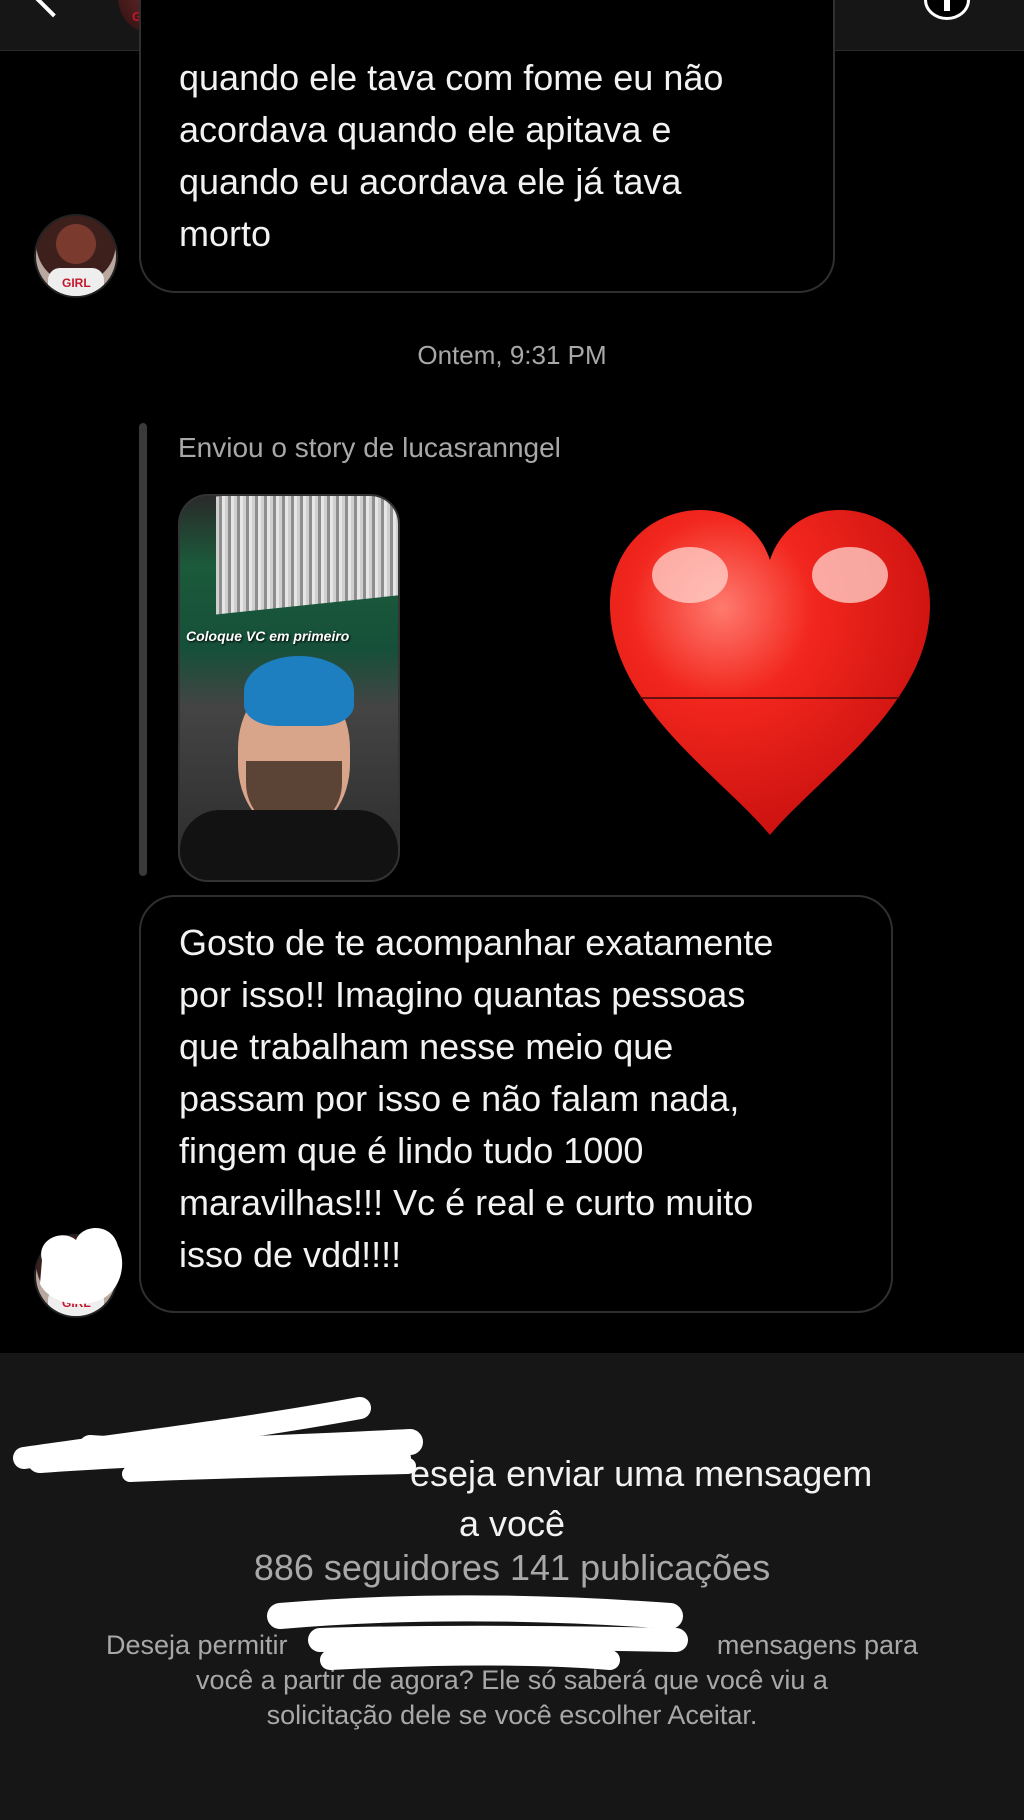  What do you see at coordinates (289, 845) in the screenshot?
I see `story-person-shirt` at bounding box center [289, 845].